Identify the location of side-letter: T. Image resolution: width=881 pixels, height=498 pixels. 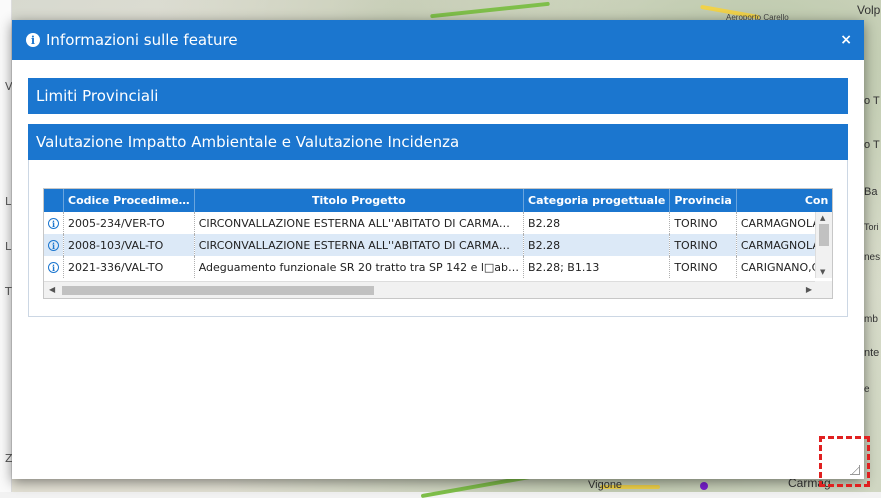
(8, 291).